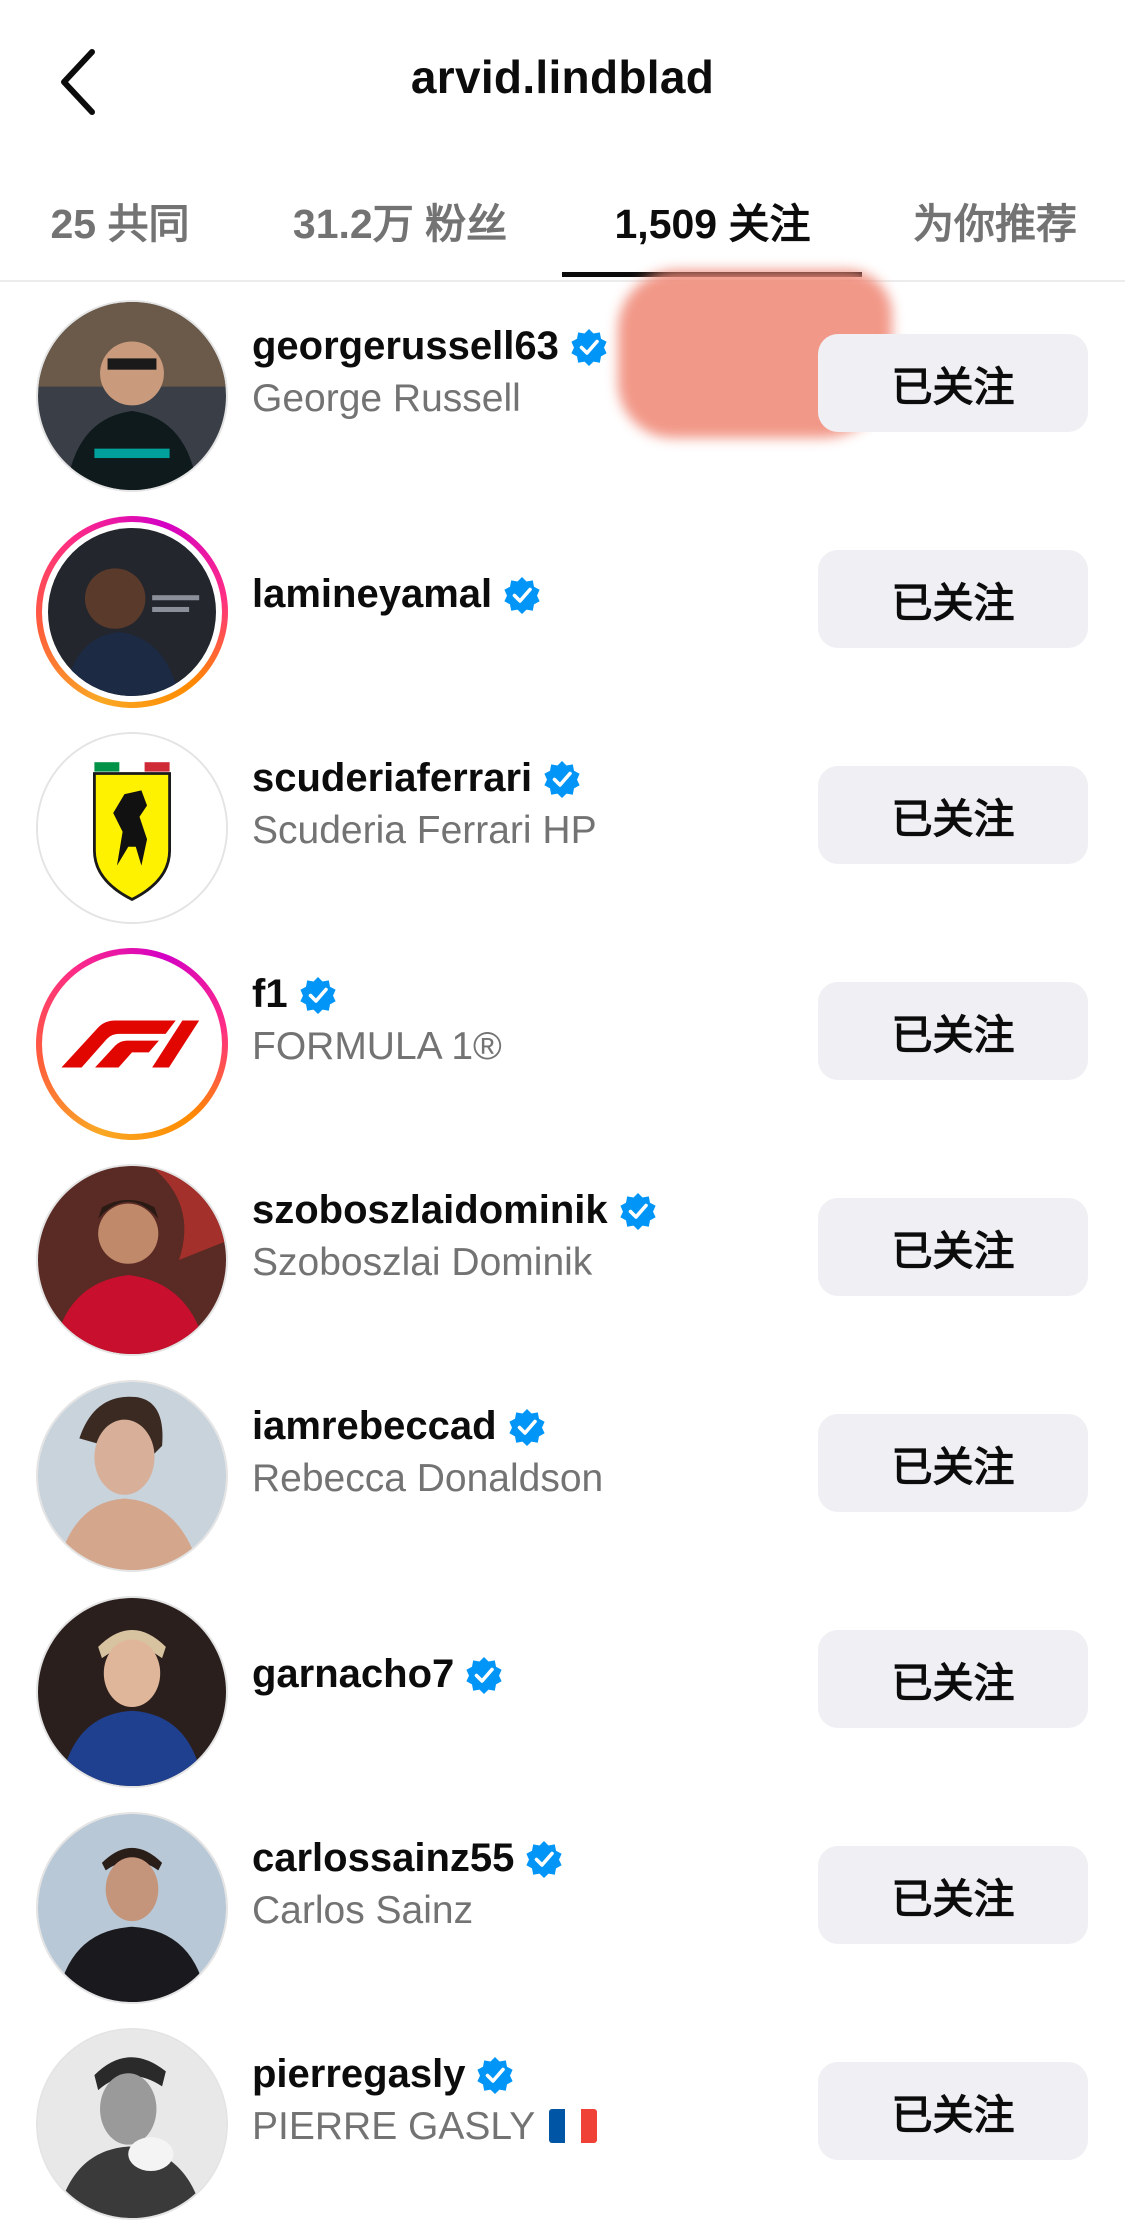 The height and width of the screenshot is (2226, 1125). I want to click on full-name: Carlos Sainz, so click(363, 1910).